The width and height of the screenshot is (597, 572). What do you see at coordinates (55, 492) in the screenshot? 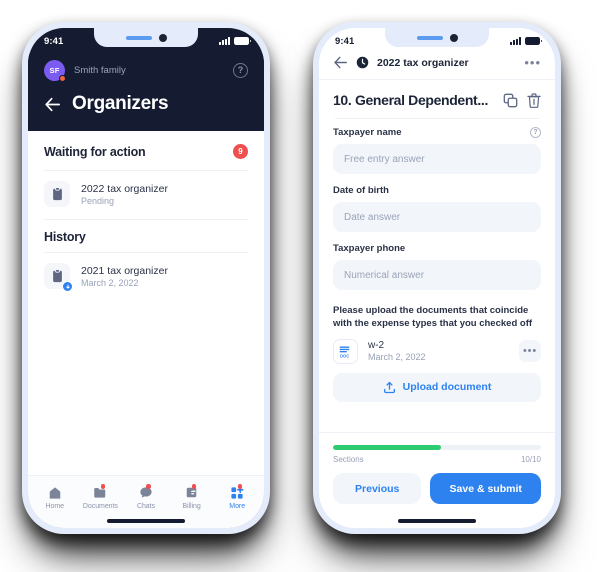
I see `home-icon` at bounding box center [55, 492].